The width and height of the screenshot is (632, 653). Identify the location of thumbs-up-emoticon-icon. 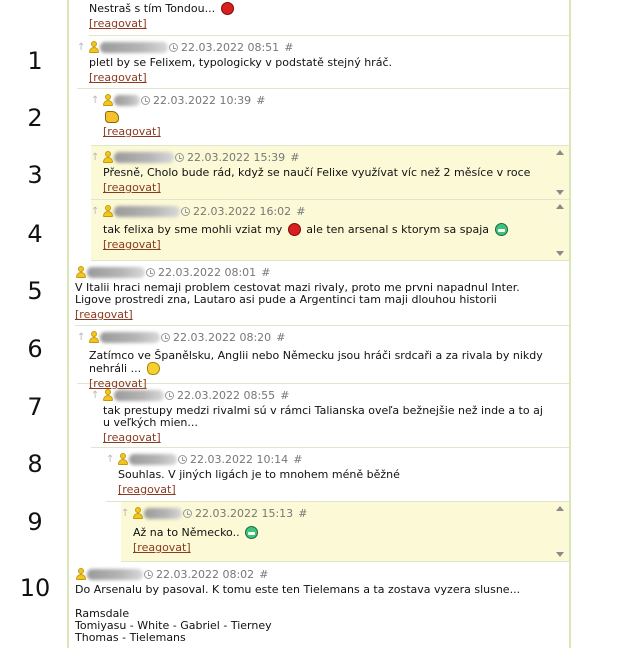
(112, 117).